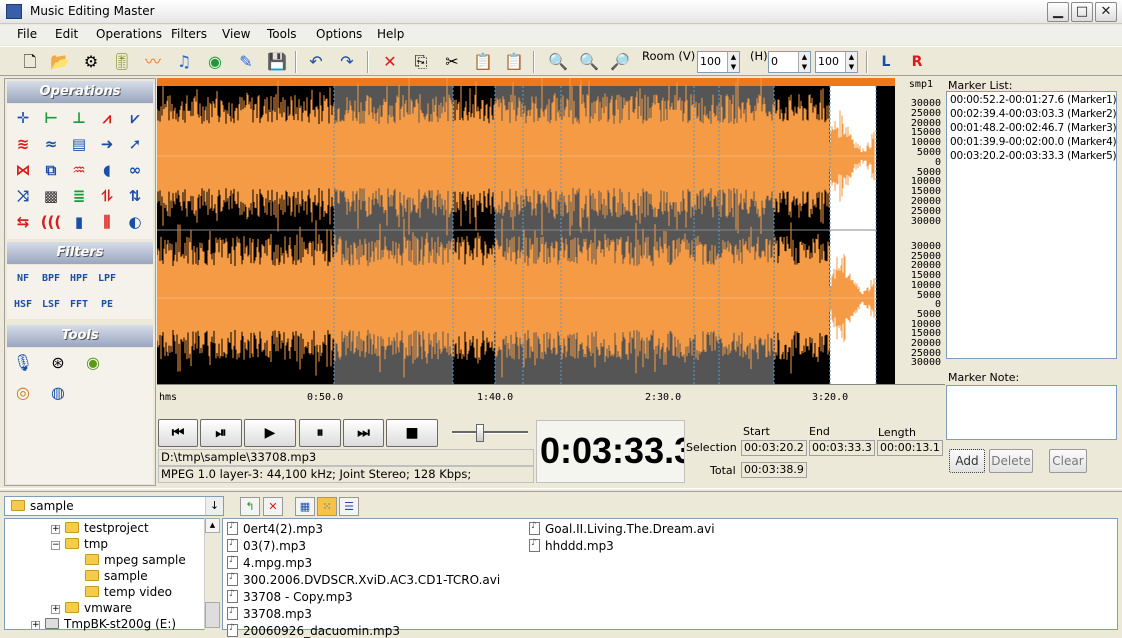 The height and width of the screenshot is (638, 1122). Describe the element at coordinates (305, 506) in the screenshot. I see `large-icons-view-icon: ▦` at that location.